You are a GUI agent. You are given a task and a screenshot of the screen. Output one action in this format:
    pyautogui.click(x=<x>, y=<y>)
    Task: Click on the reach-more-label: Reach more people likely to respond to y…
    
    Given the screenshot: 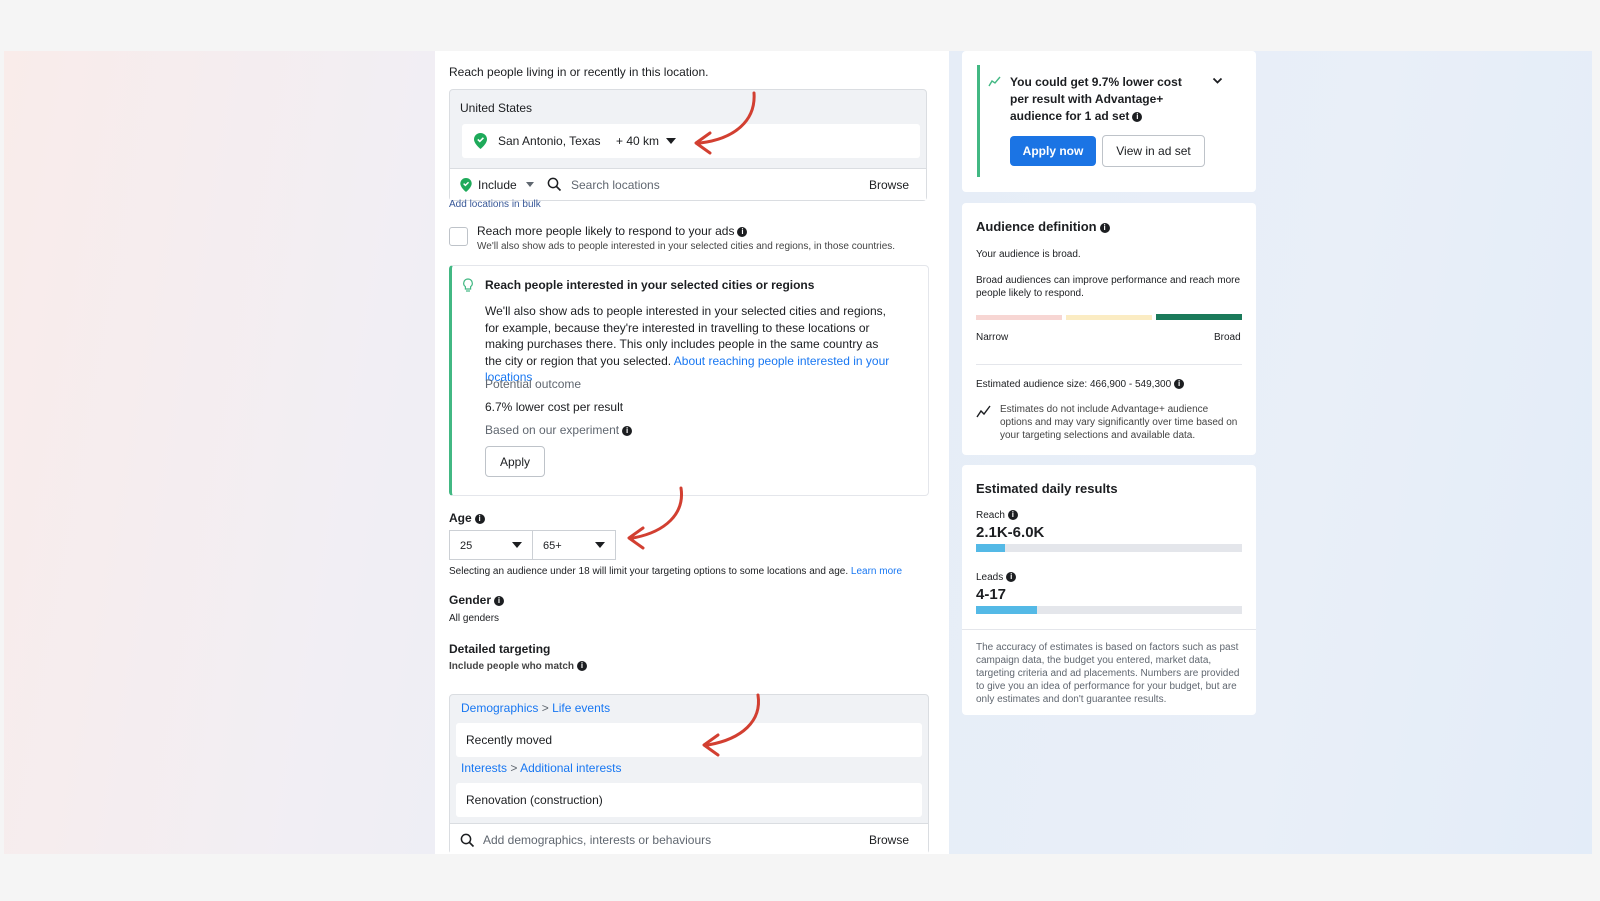 What is the action you would take?
    pyautogui.click(x=606, y=231)
    